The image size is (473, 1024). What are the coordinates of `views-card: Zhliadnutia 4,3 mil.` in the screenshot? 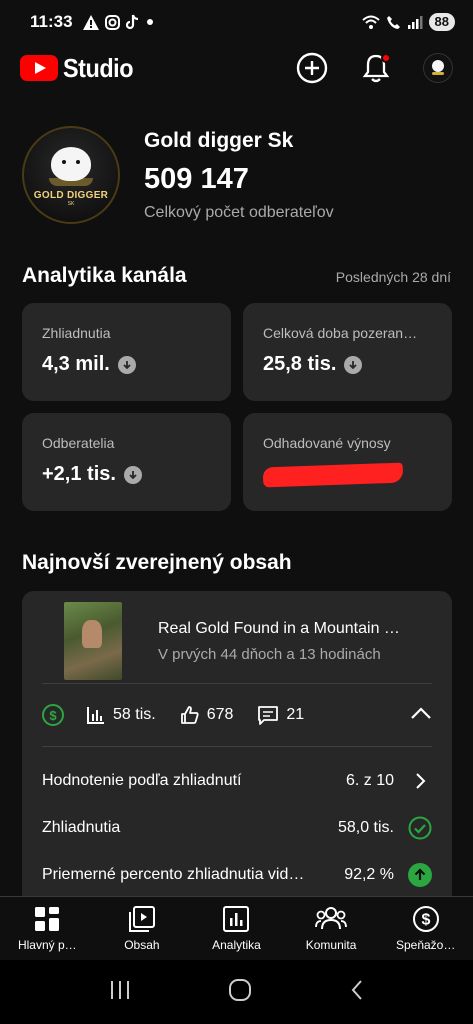 It's located at (126, 352).